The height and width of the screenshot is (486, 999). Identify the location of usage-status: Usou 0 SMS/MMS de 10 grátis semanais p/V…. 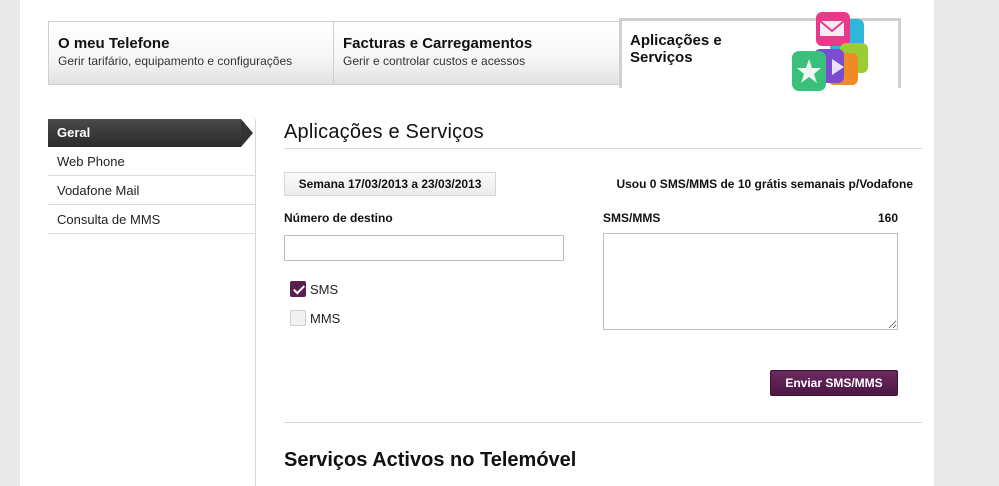
(764, 184).